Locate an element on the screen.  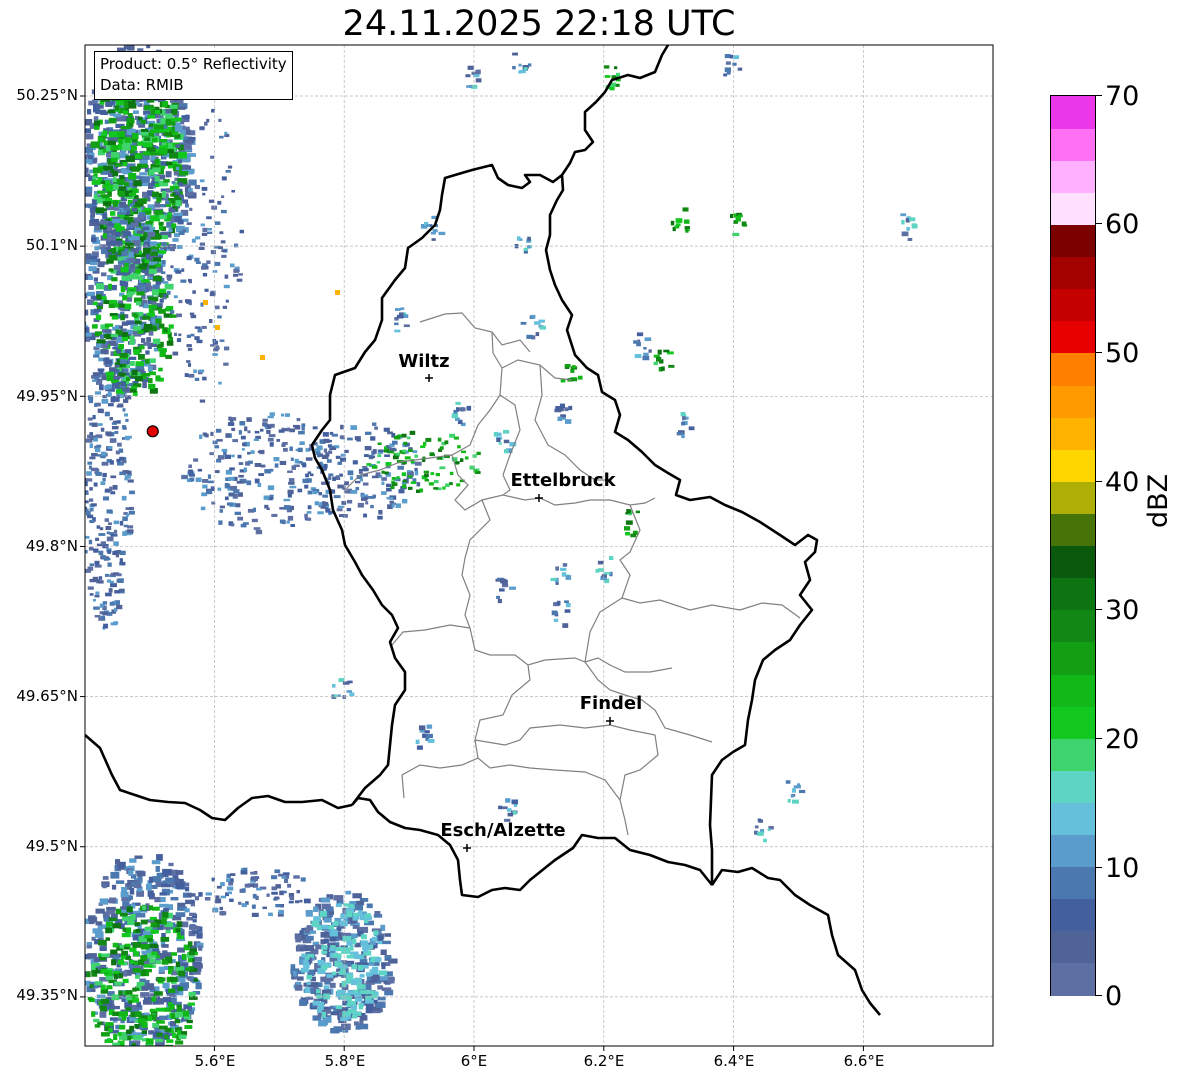
lat-tick-label: 49.5°N is located at coordinates (51, 846).